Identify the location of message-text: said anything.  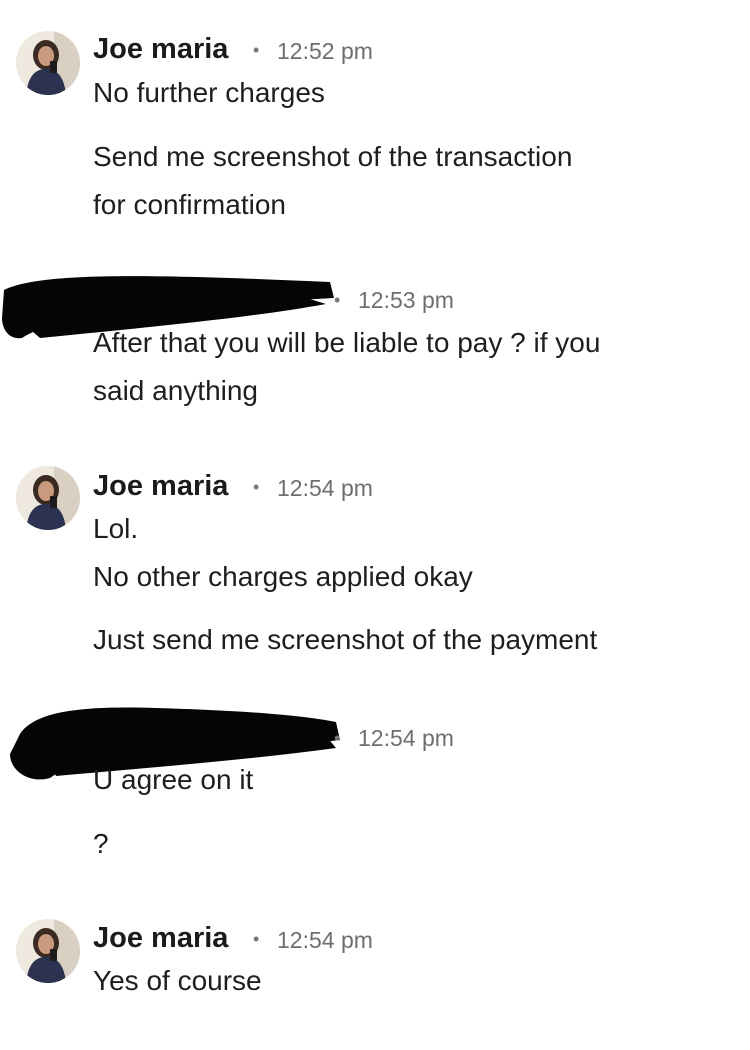
(176, 390).